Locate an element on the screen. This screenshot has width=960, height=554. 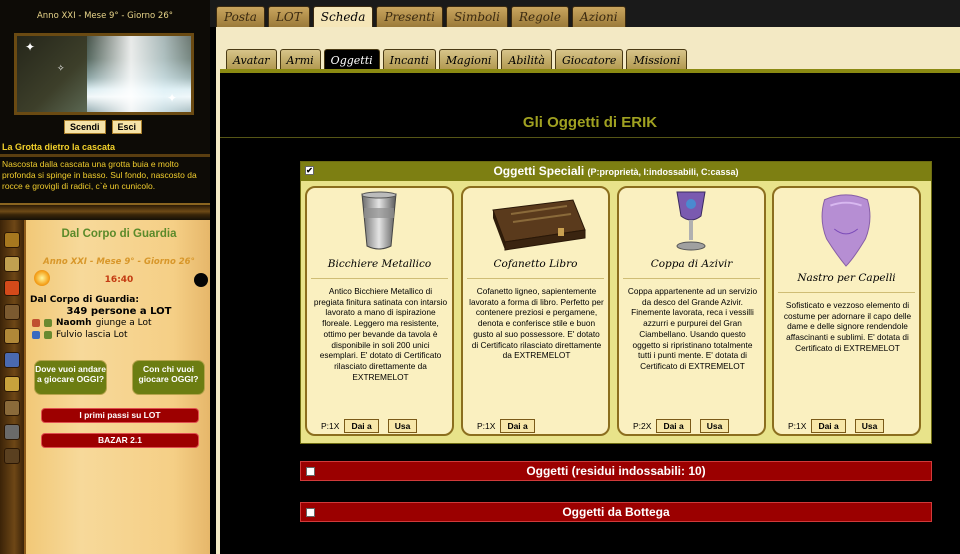
location-image: ✦ ✦ ✧ is located at coordinates (104, 74).